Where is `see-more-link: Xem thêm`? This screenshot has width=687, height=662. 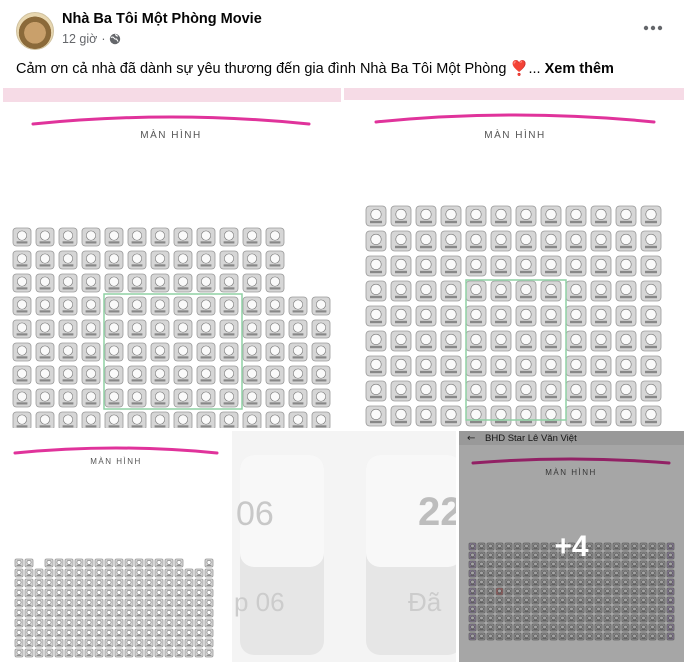
see-more-link: Xem thêm is located at coordinates (579, 69).